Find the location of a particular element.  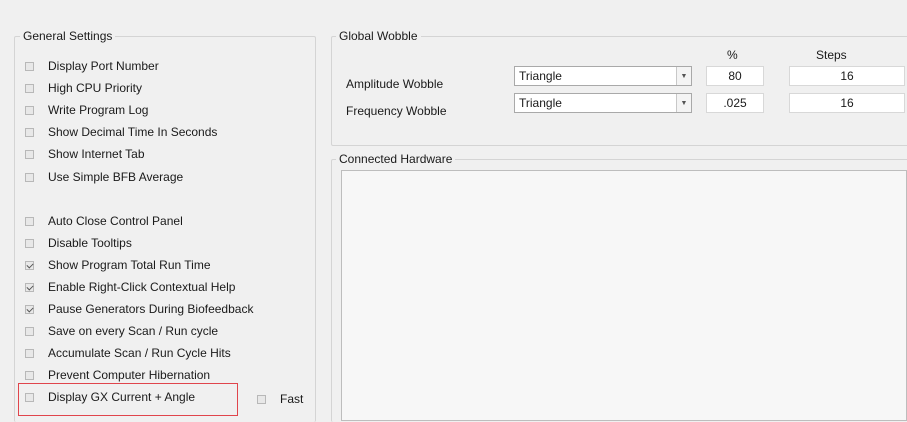

setting-row: Use Simple BFB Average is located at coordinates (104, 177).